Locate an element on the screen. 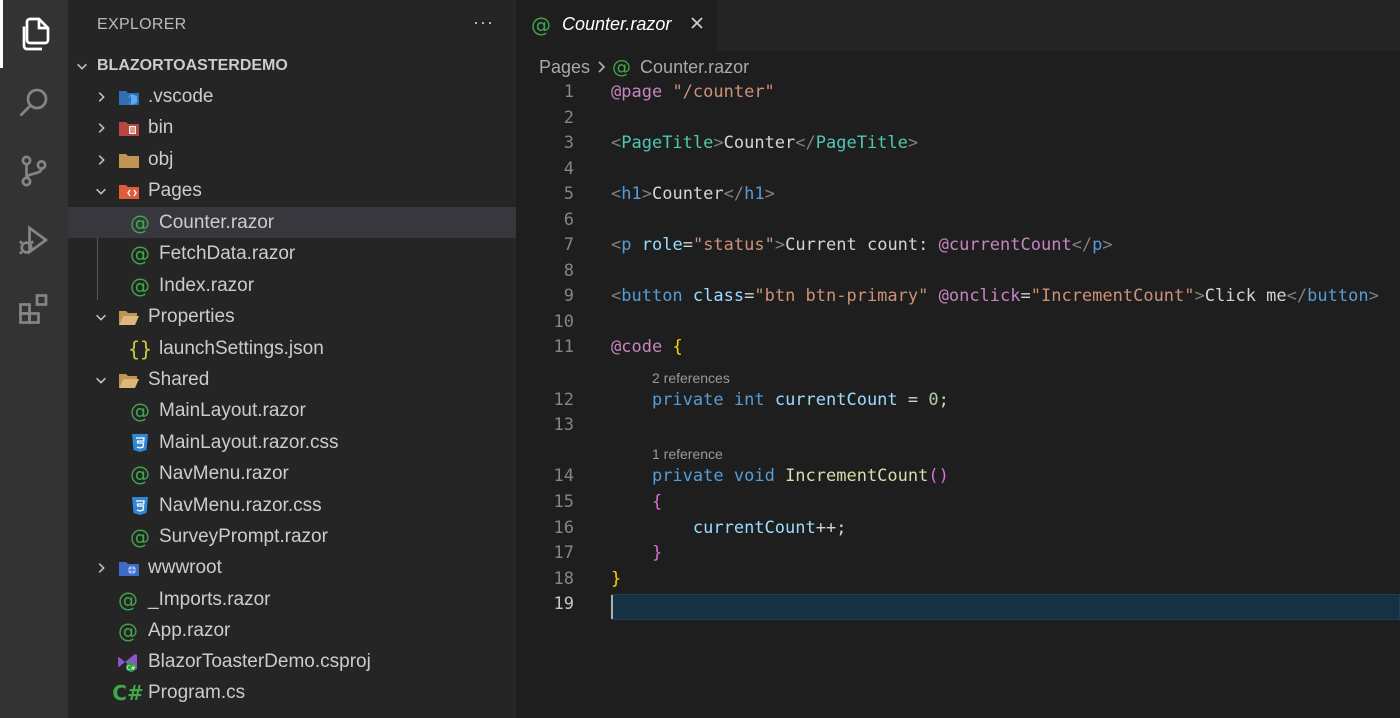 Image resolution: width=1400 pixels, height=718 pixels. tree-file-launchsettings-json: {} launchSettings.json is located at coordinates (292, 348).